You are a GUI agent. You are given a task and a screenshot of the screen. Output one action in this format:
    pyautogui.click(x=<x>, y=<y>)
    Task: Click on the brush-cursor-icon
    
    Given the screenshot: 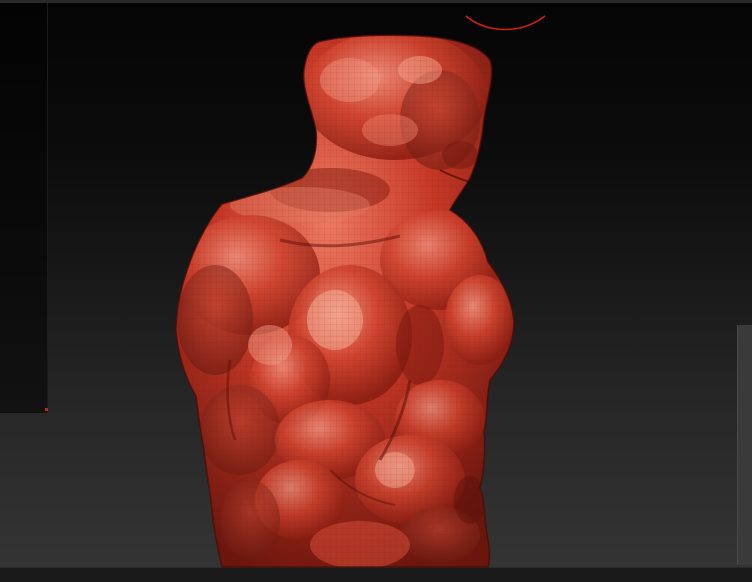 What is the action you would take?
    pyautogui.click(x=505, y=23)
    